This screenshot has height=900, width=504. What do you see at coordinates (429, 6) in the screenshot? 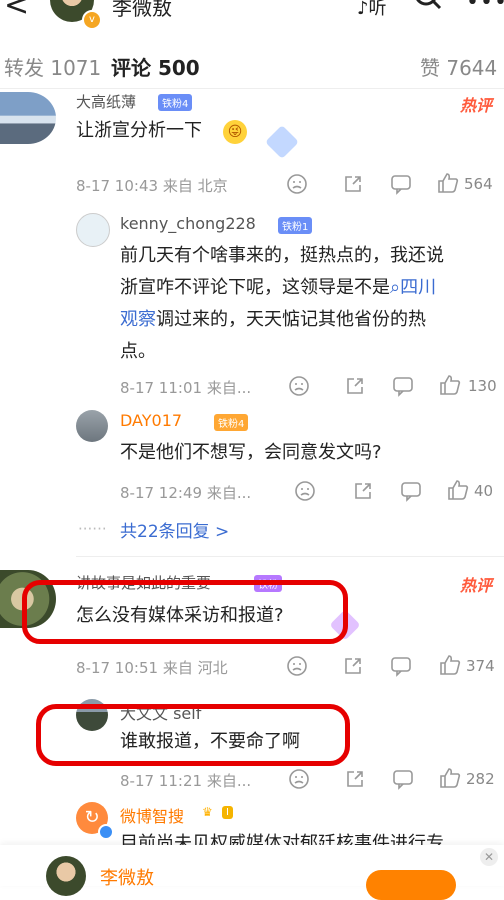
I see `search-icon` at bounding box center [429, 6].